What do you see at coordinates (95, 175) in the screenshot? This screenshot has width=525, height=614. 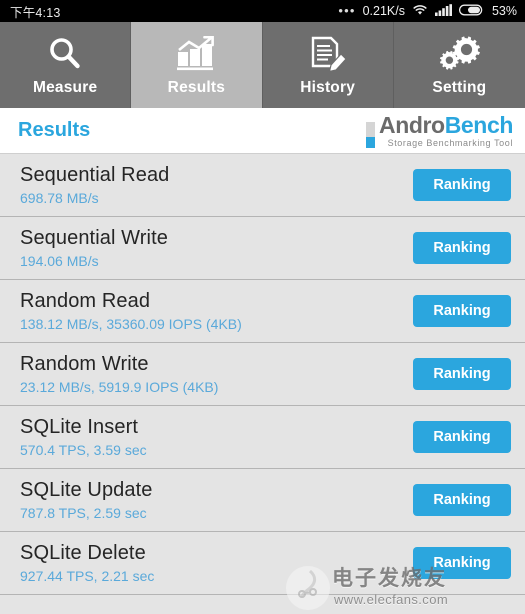 I see `row-title: Sequential Read` at bounding box center [95, 175].